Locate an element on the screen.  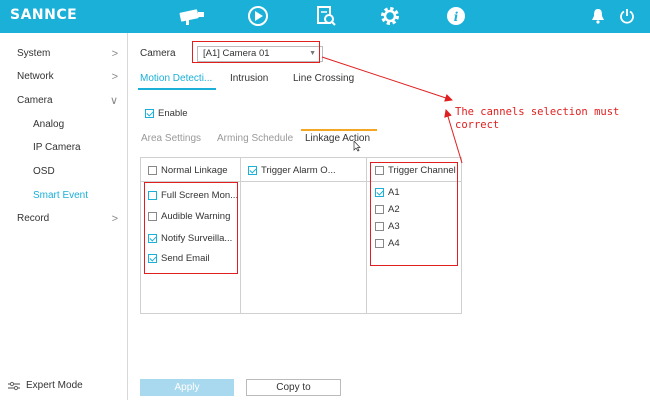
annotation-line-2: correct is located at coordinates (477, 125).